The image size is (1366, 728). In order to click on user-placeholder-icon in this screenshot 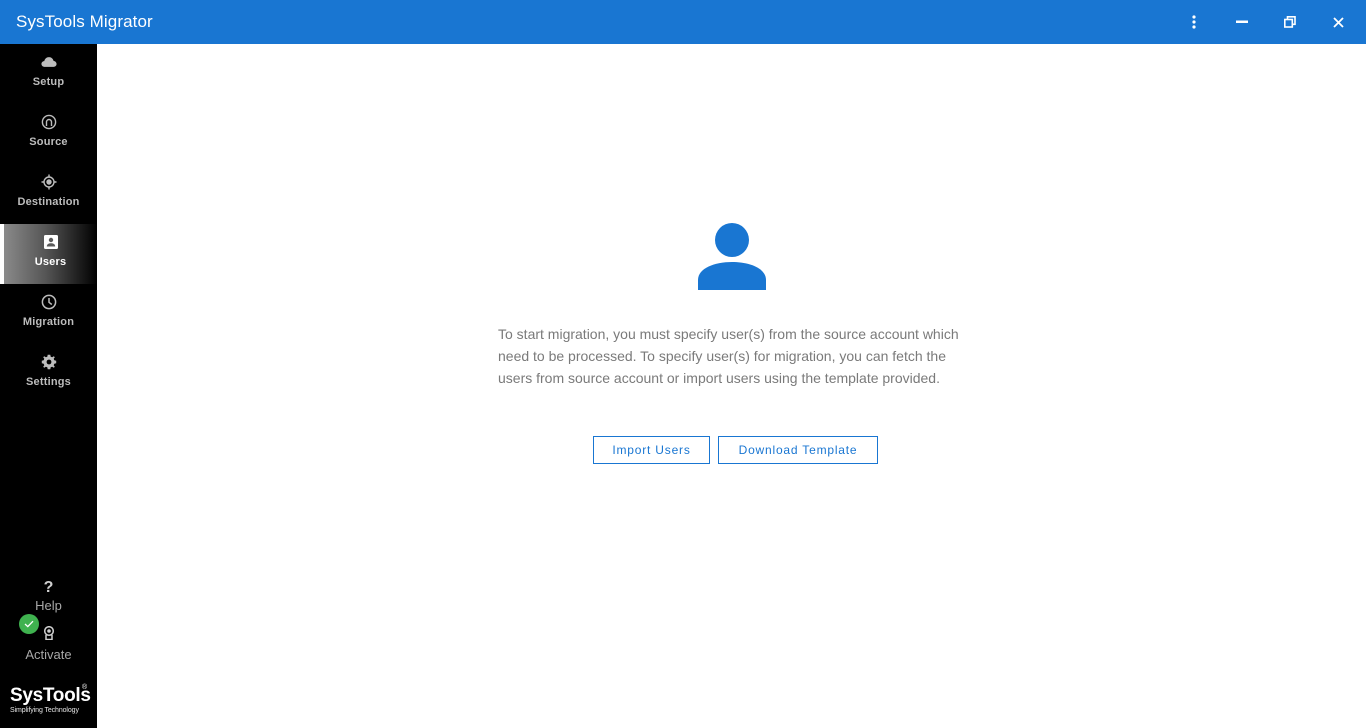, I will do `click(732, 257)`.